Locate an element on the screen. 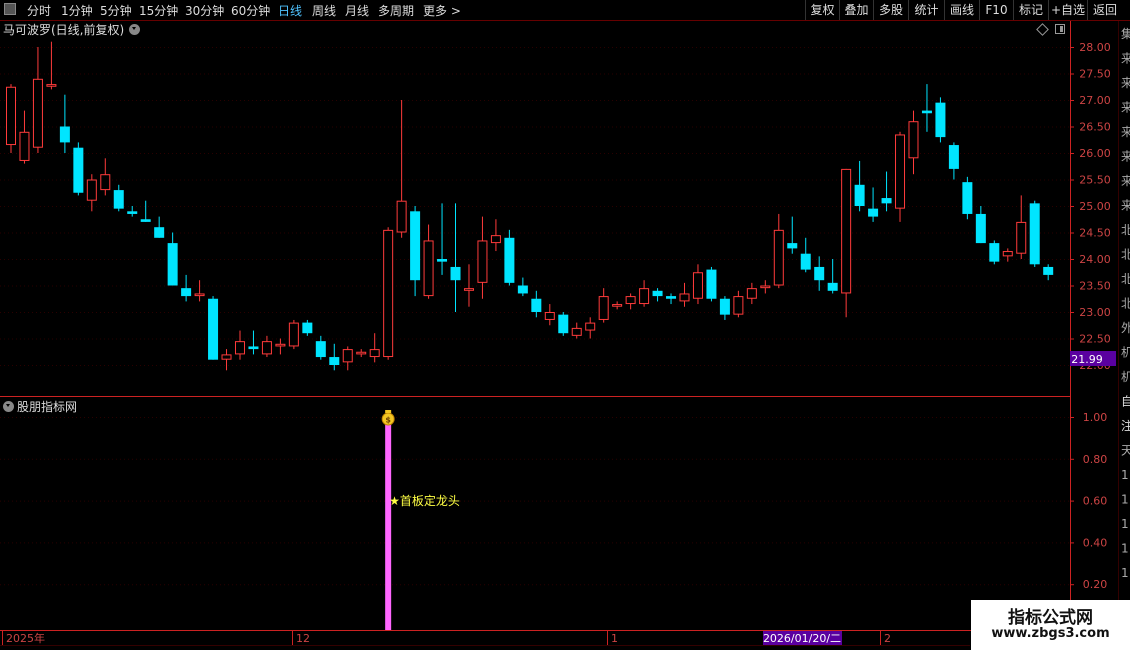  button-add-watchlist: +自选 is located at coordinates (1067, 10).